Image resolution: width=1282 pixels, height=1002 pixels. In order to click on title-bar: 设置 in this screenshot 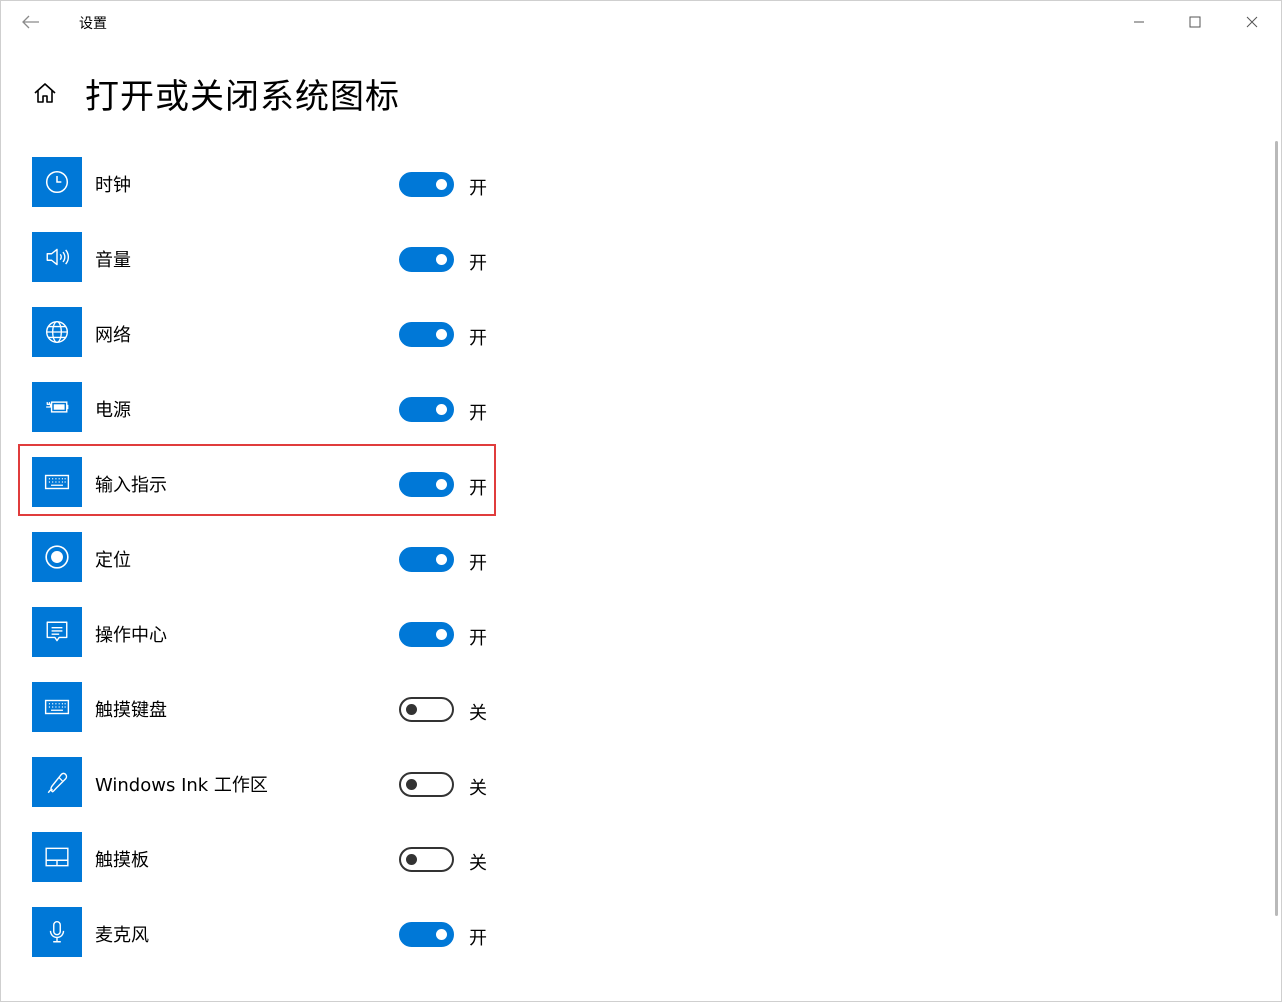, I will do `click(641, 22)`.